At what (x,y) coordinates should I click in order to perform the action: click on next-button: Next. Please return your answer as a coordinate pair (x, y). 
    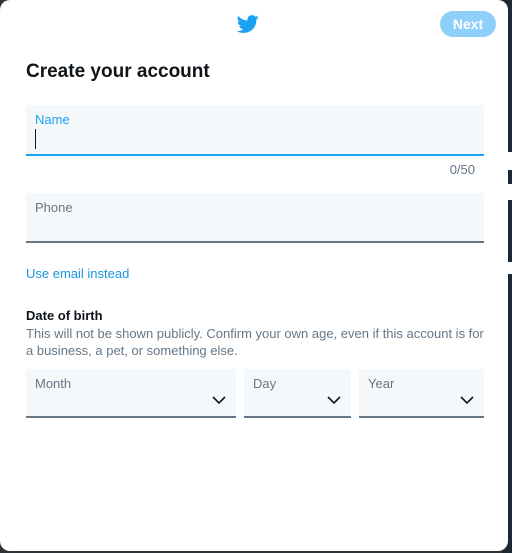
    Looking at the image, I should click on (468, 24).